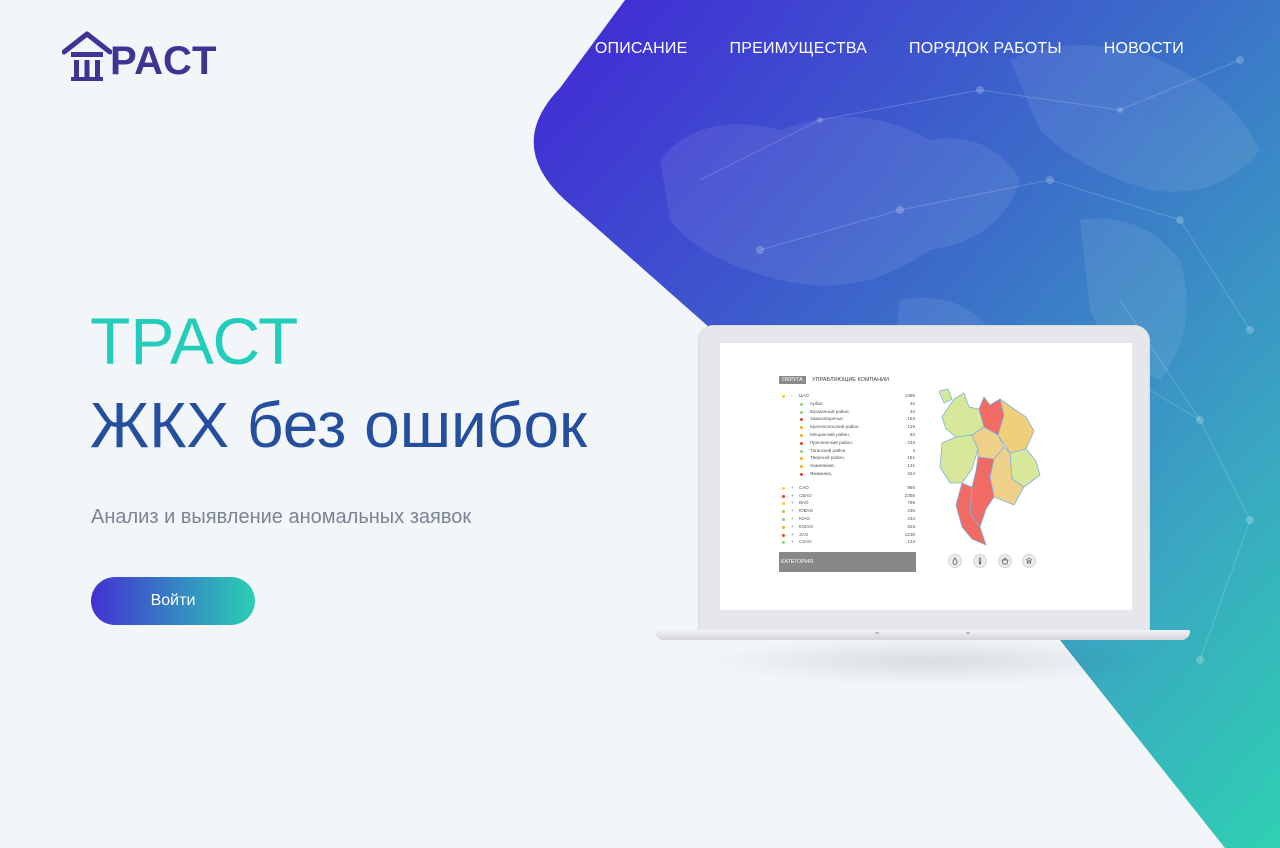 This screenshot has width=1280, height=848. What do you see at coordinates (911, 466) in the screenshot?
I see `subdistrict-value: 131` at bounding box center [911, 466].